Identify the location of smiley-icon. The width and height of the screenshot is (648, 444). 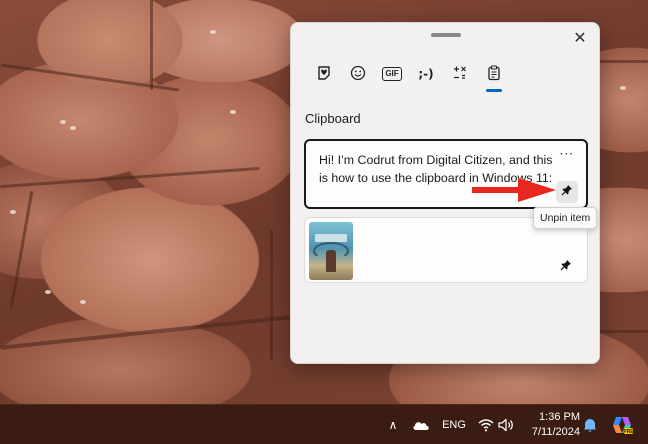
(358, 74).